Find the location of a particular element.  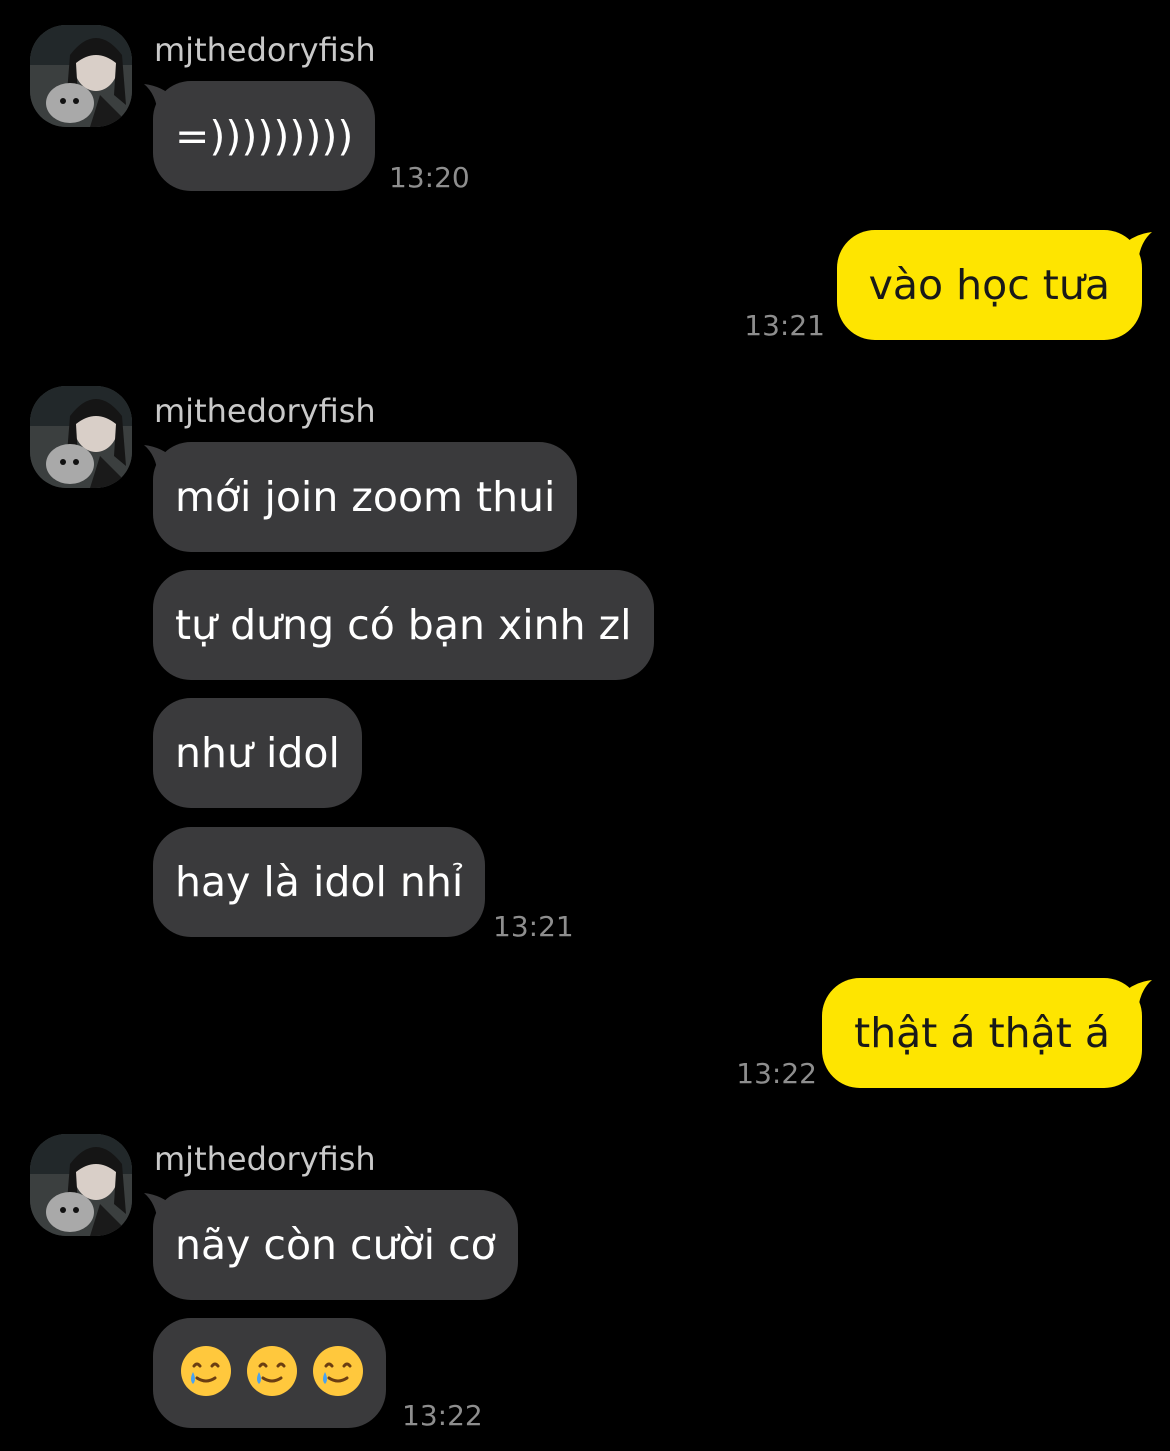

message-bubble: mới join zoom thui is located at coordinates (365, 497).